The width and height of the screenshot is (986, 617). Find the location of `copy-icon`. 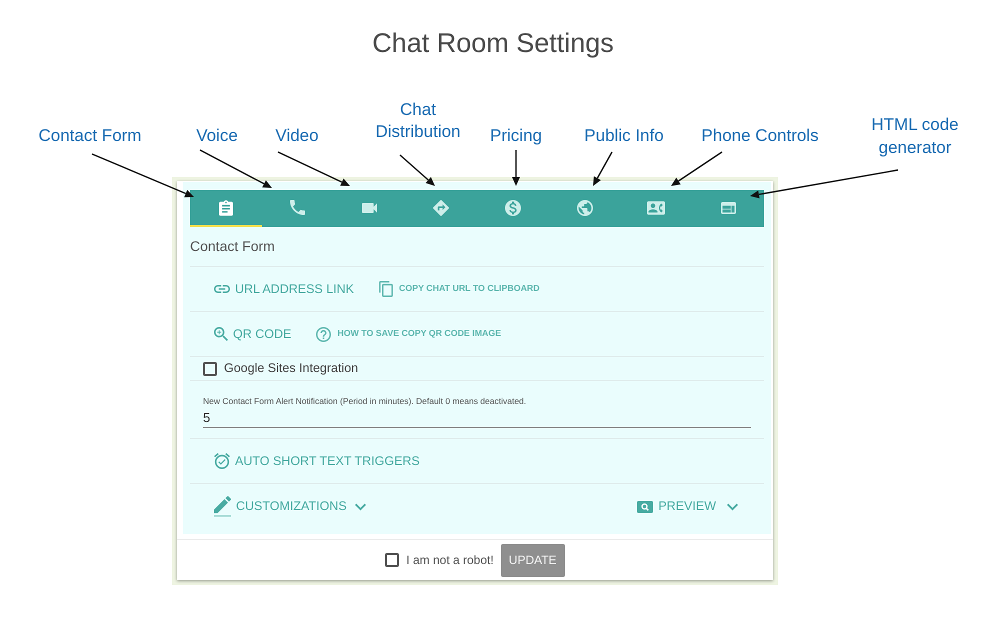

copy-icon is located at coordinates (386, 289).